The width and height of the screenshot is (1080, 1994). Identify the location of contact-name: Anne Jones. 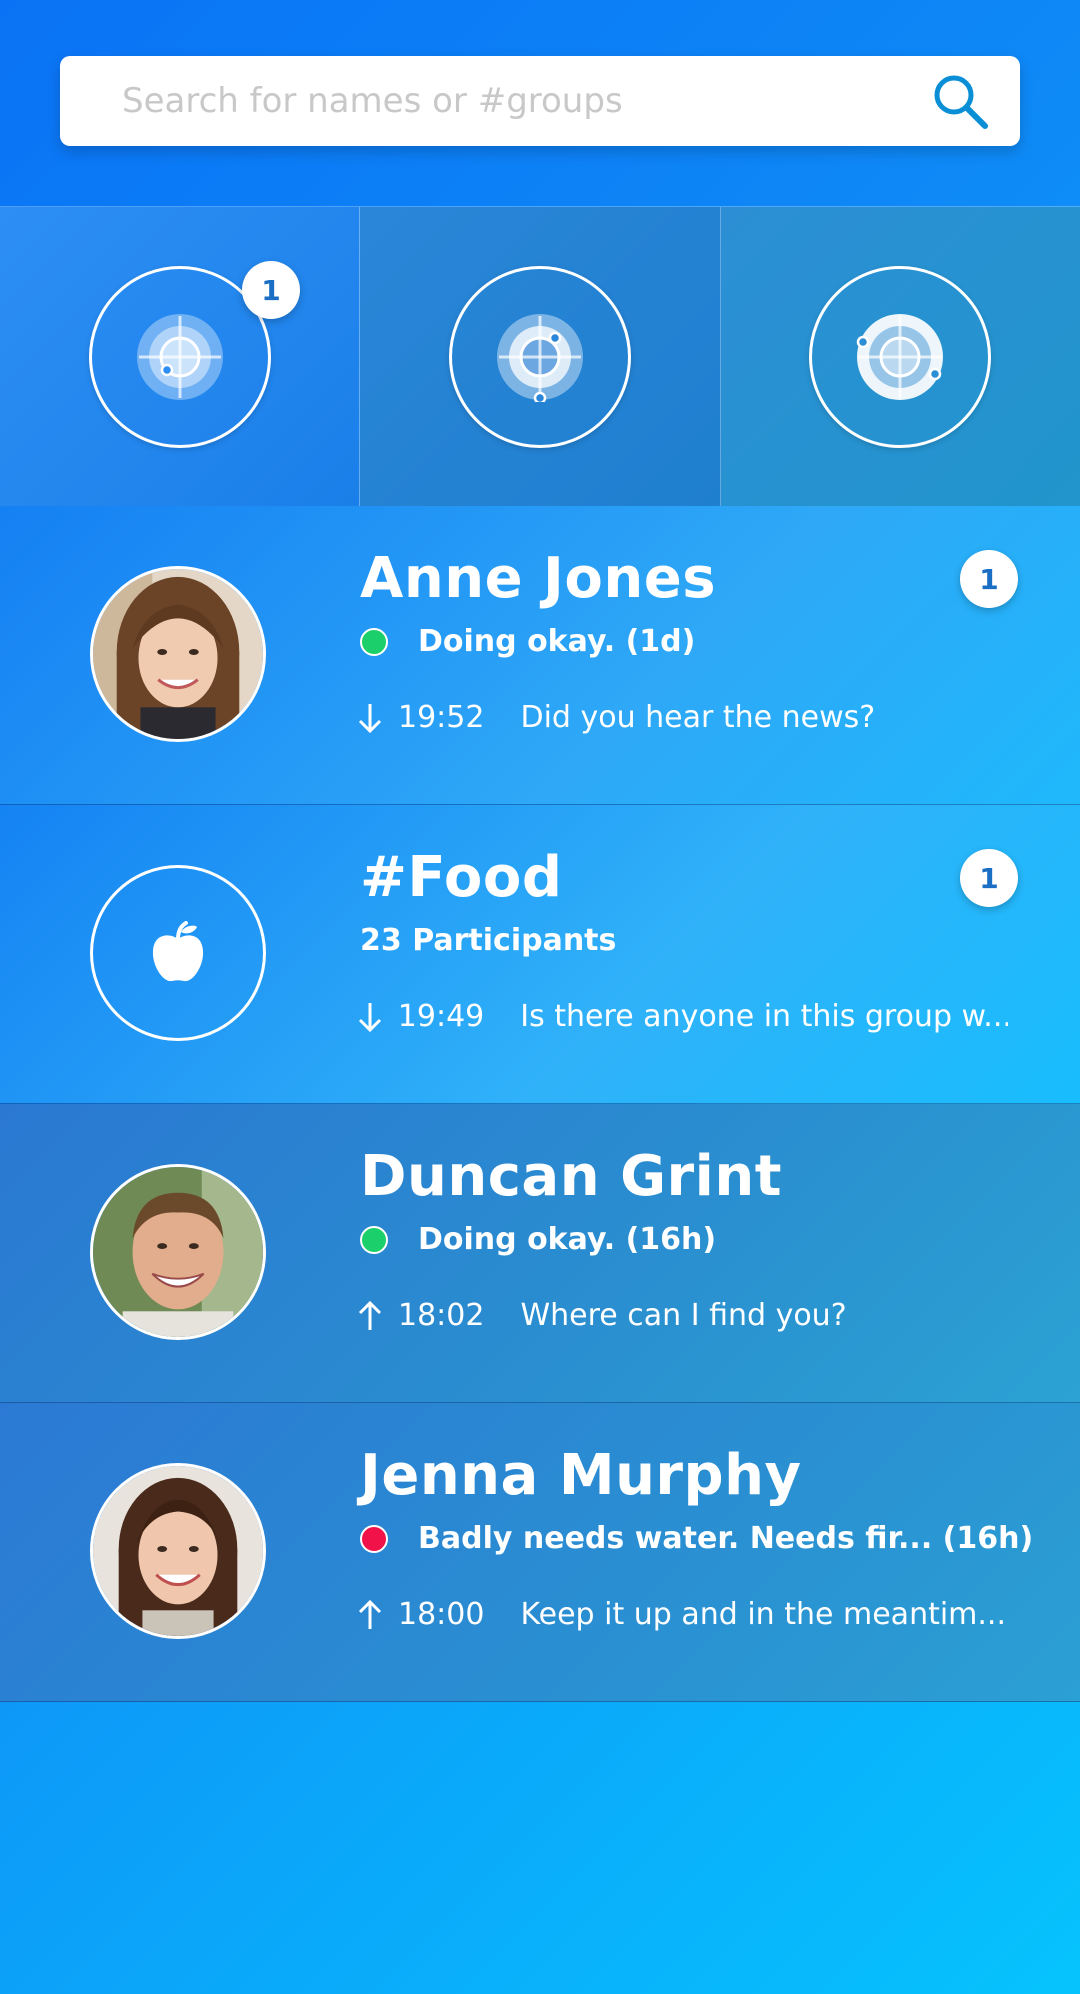
(538, 578).